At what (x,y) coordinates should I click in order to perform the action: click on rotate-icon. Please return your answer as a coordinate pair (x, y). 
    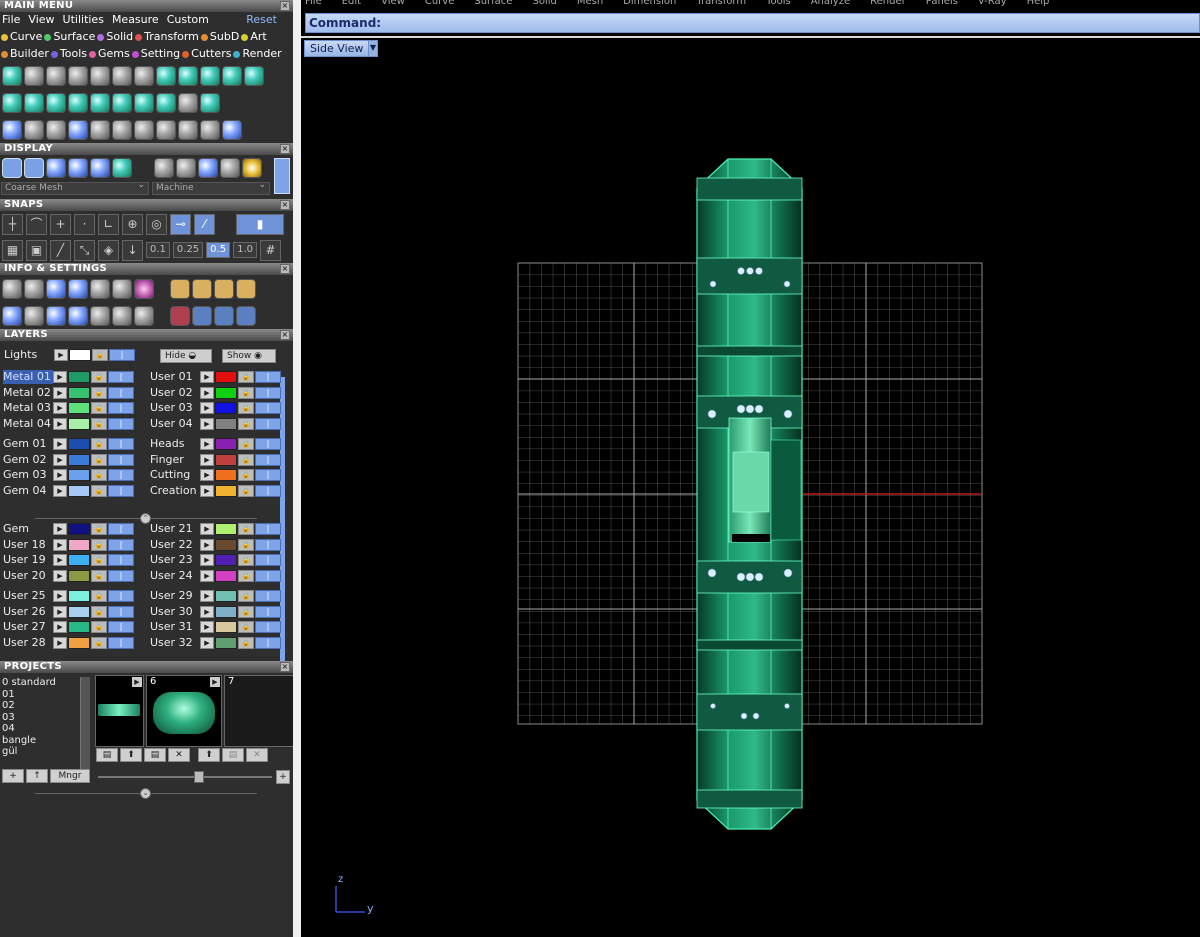
    Looking at the image, I should click on (122, 129).